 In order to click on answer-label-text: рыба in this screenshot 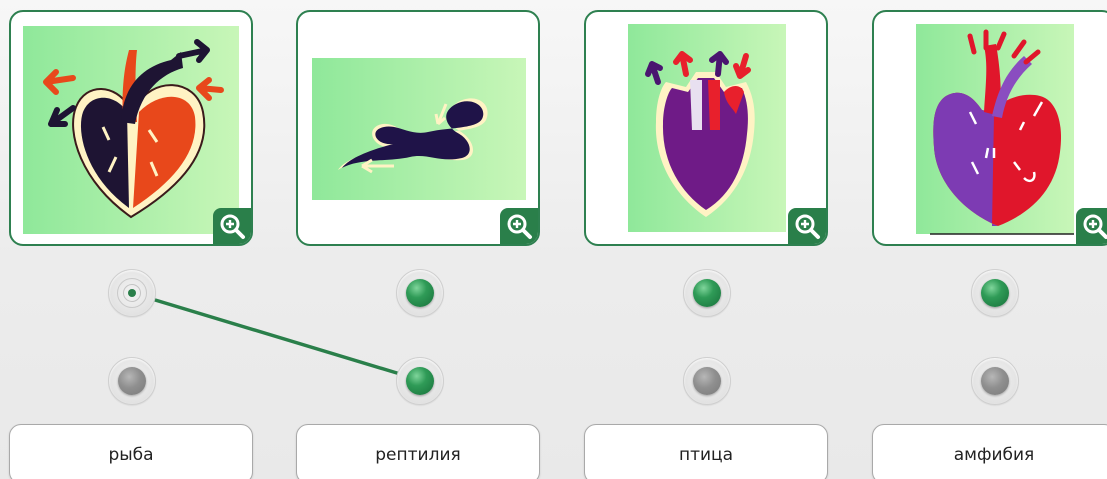, I will do `click(131, 455)`.